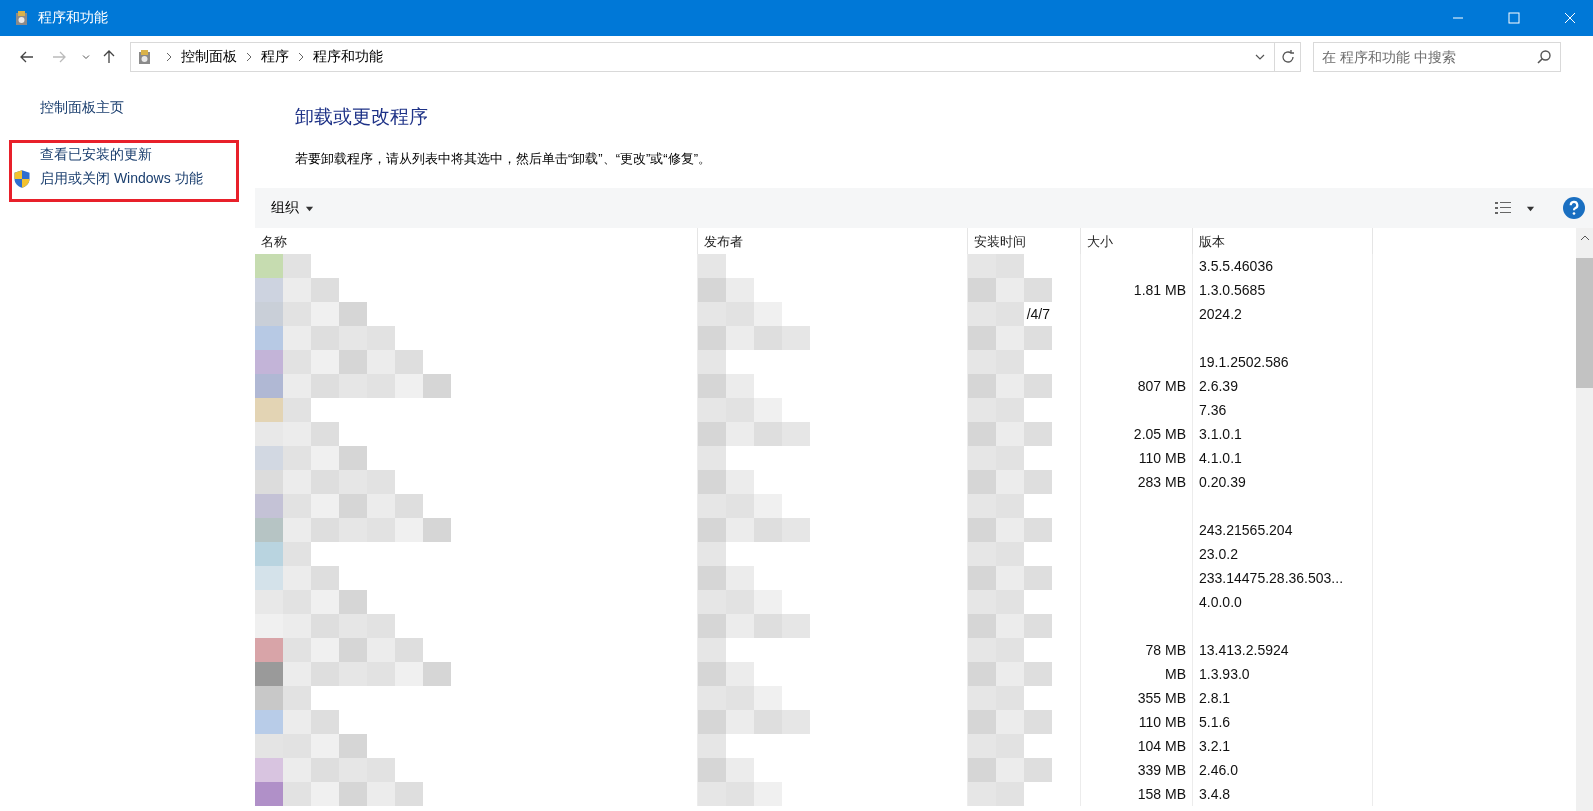 The height and width of the screenshot is (811, 1593). What do you see at coordinates (1218, 554) in the screenshot?
I see `table-cell: 23.0.2` at bounding box center [1218, 554].